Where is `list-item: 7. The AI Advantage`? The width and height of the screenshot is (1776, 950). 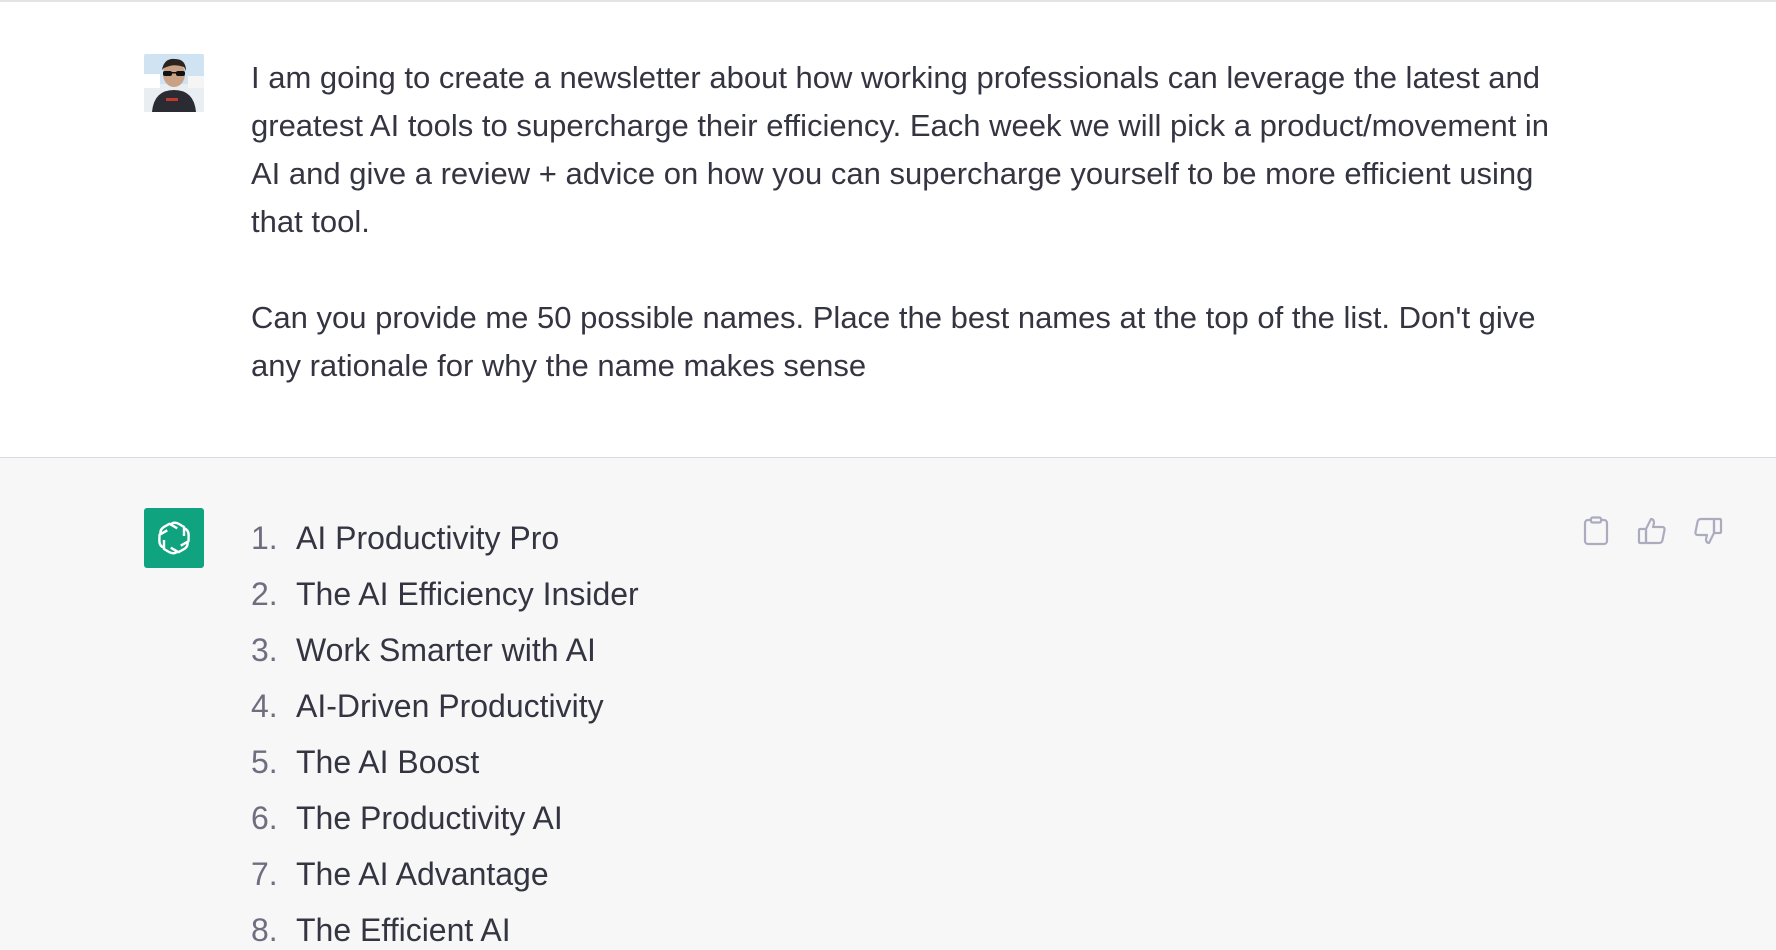
list-item: 7. The AI Advantage is located at coordinates (445, 874).